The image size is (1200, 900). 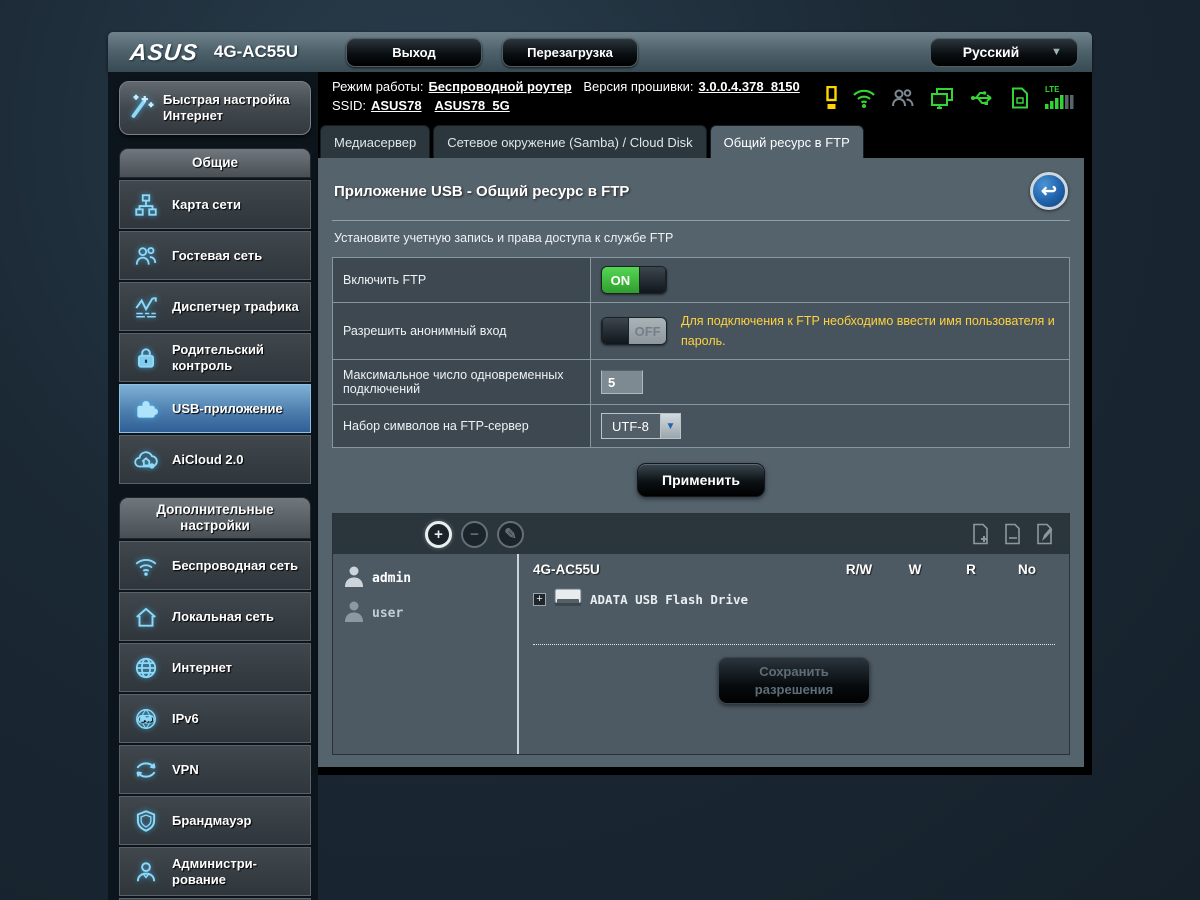 I want to click on sidebar-item-parental-control: Родительский контроль, so click(x=215, y=357).